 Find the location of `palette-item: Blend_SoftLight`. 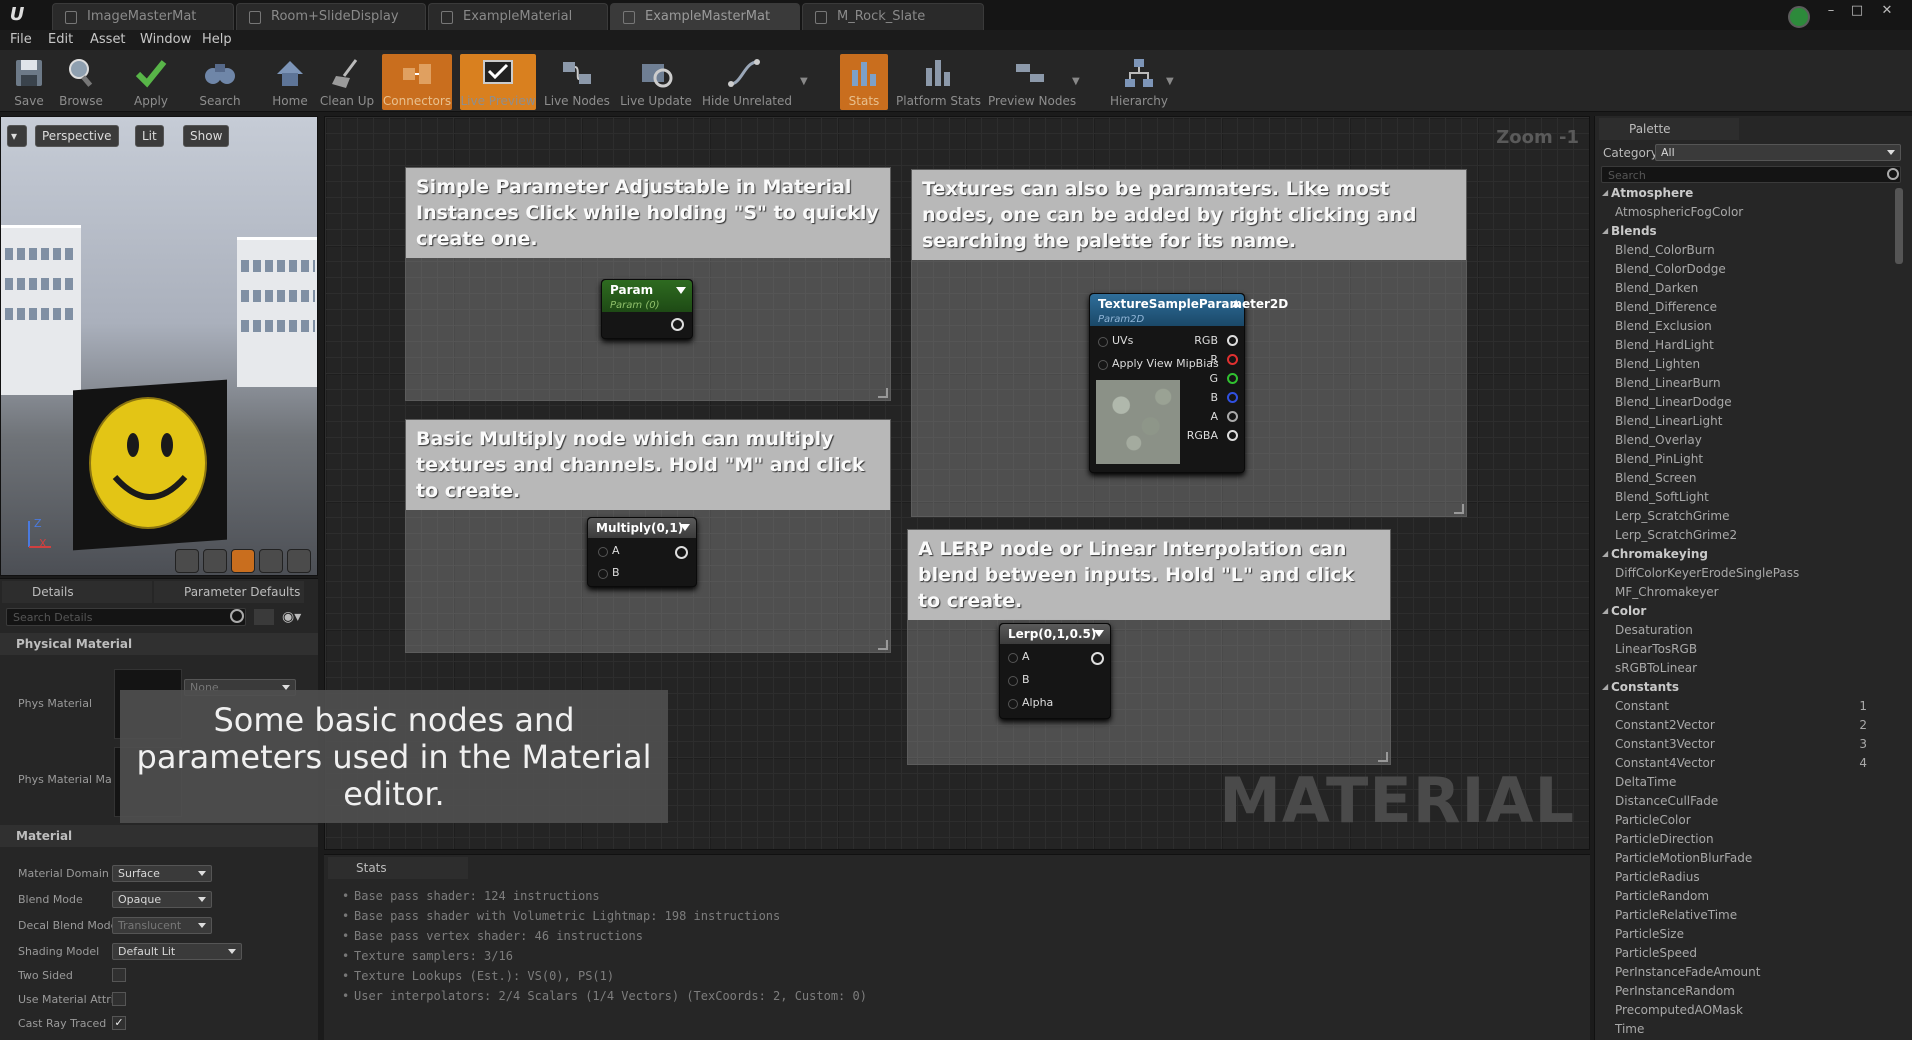

palette-item: Blend_SoftLight is located at coordinates (1662, 497).